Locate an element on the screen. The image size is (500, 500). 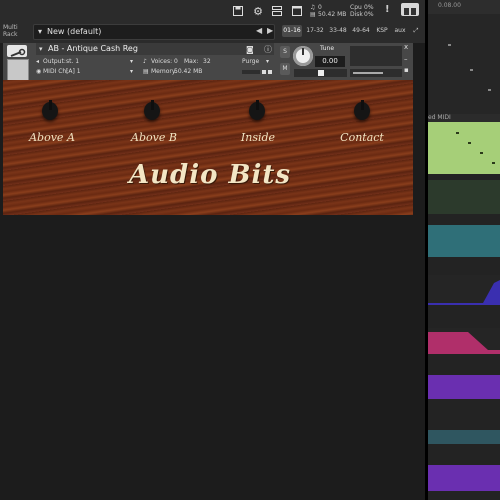
solo-button: S is located at coordinates (285, 52).